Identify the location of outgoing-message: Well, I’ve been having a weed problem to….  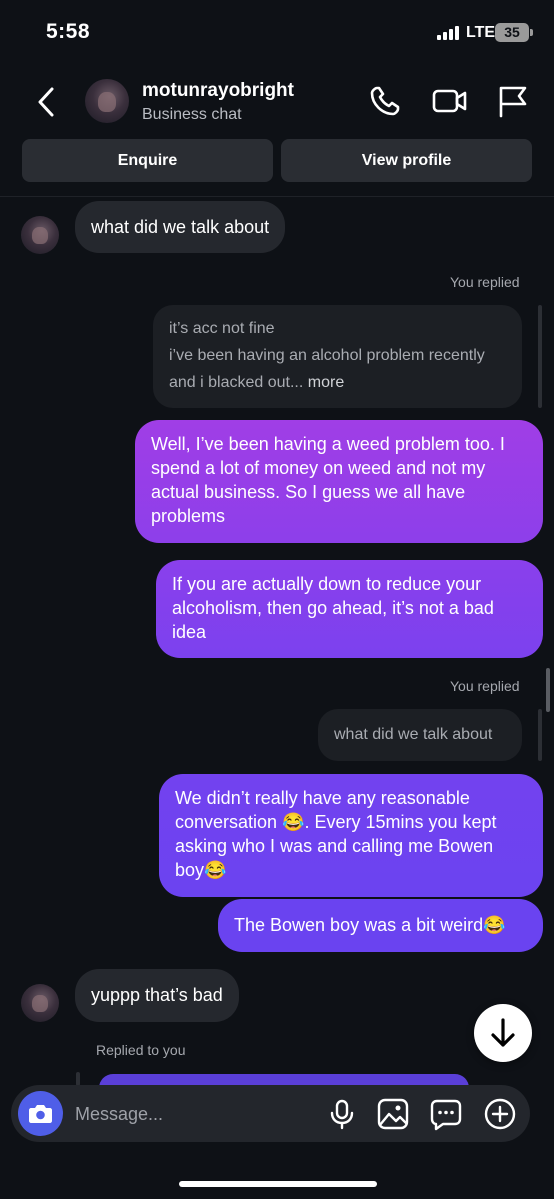
(339, 481).